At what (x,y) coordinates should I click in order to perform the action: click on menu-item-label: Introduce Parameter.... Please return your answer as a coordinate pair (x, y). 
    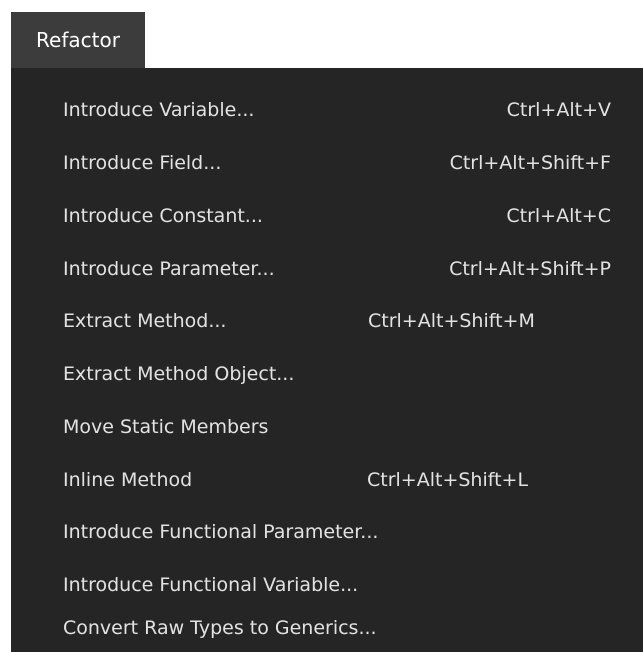
    Looking at the image, I should click on (169, 269).